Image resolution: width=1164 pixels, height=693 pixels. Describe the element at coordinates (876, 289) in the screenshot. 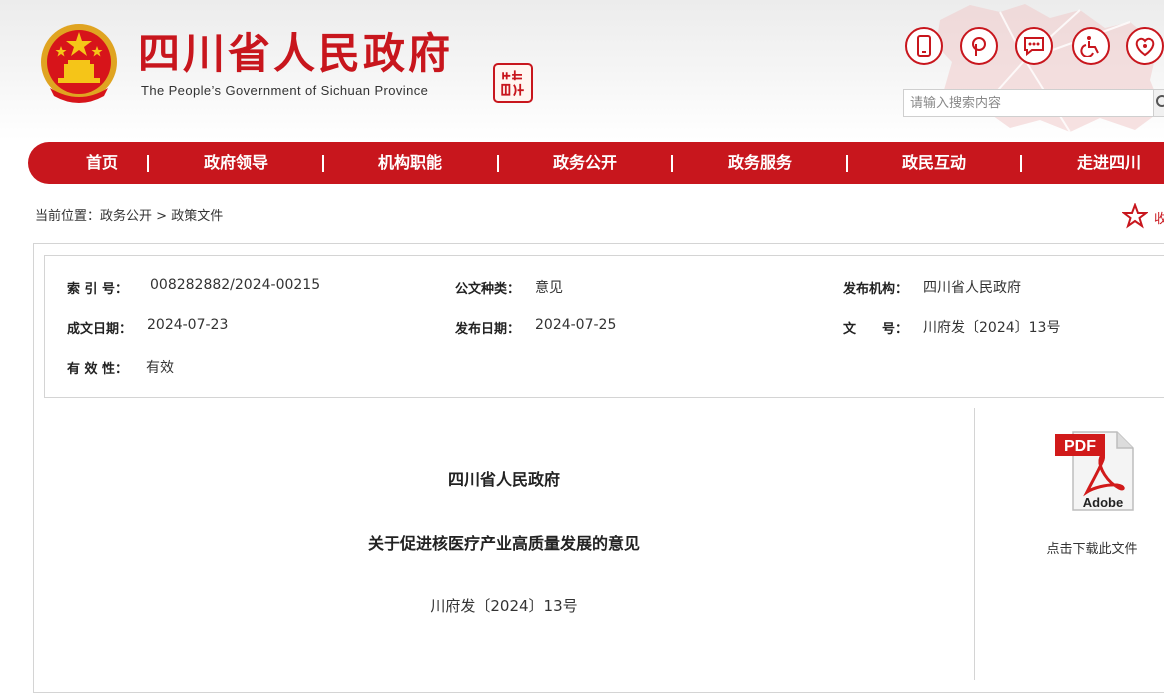

I see `publisher-label: 发布机构：` at that location.